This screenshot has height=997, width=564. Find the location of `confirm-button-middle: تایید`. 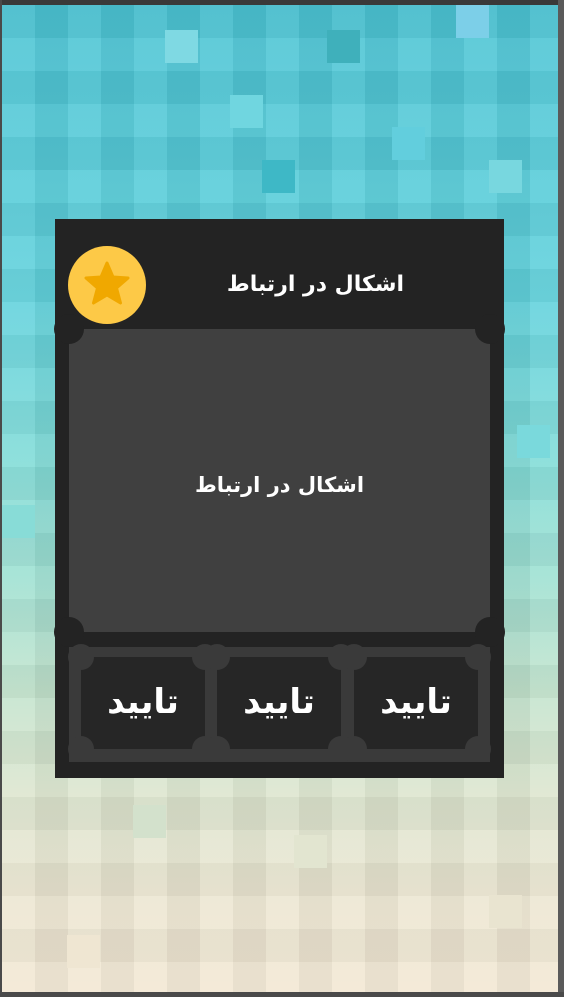

confirm-button-middle: تایید is located at coordinates (279, 703).